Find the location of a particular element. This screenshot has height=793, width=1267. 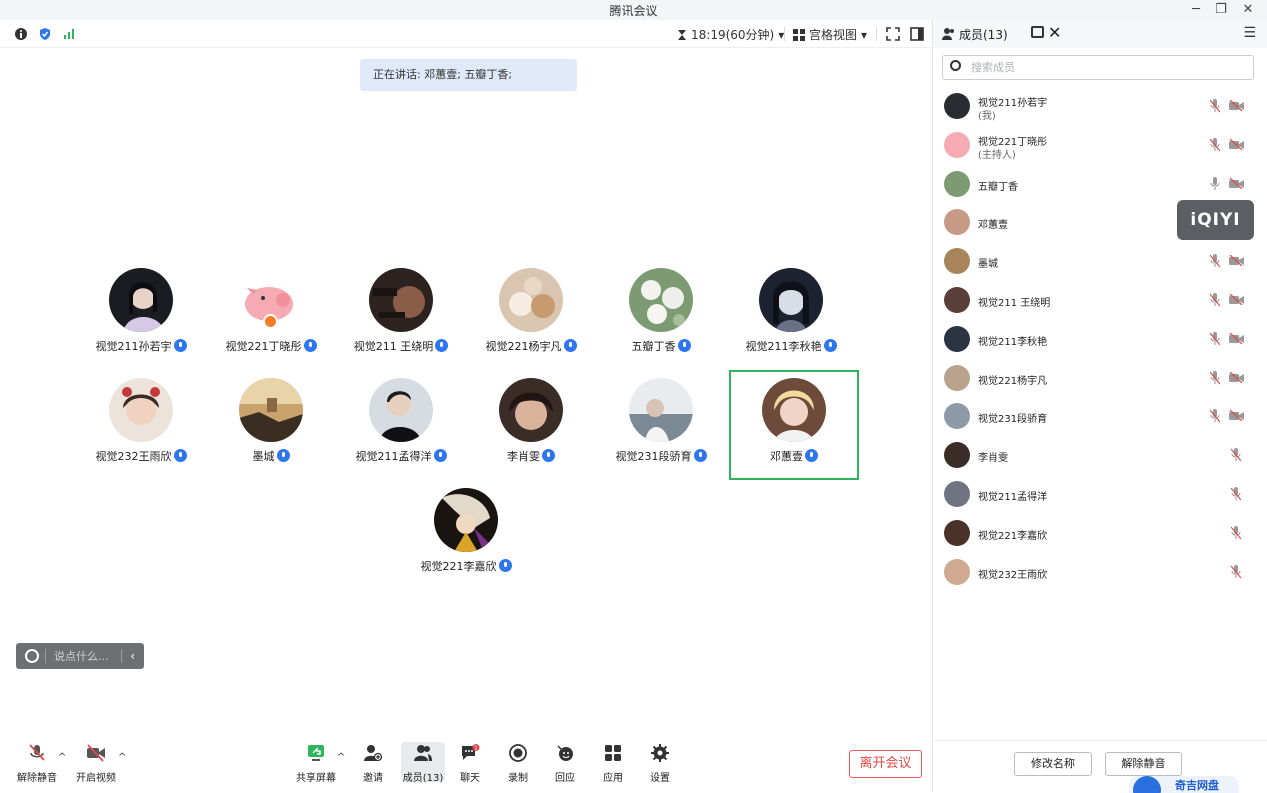

sidebar-toggle-icon is located at coordinates (917, 34).